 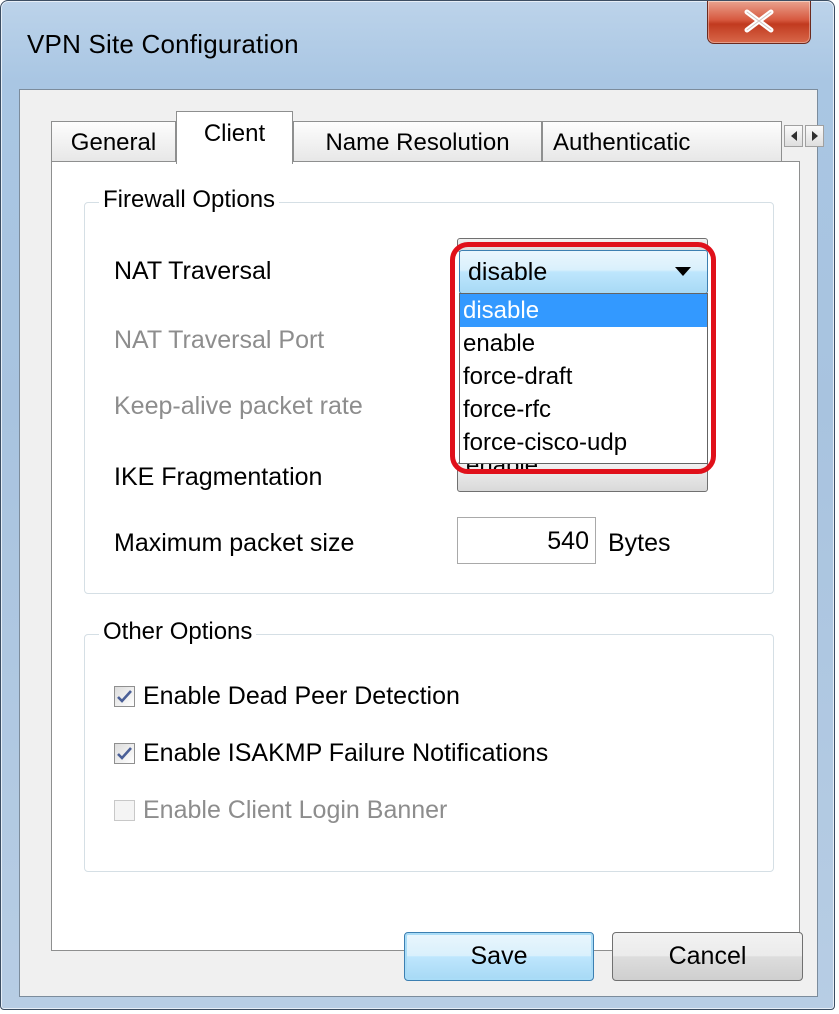 I want to click on cancel-button: Cancel, so click(x=707, y=956).